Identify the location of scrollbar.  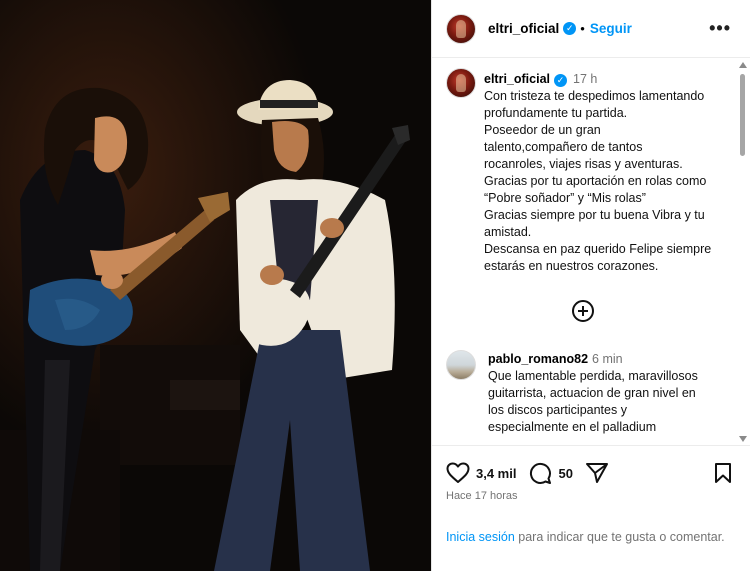
(742, 252).